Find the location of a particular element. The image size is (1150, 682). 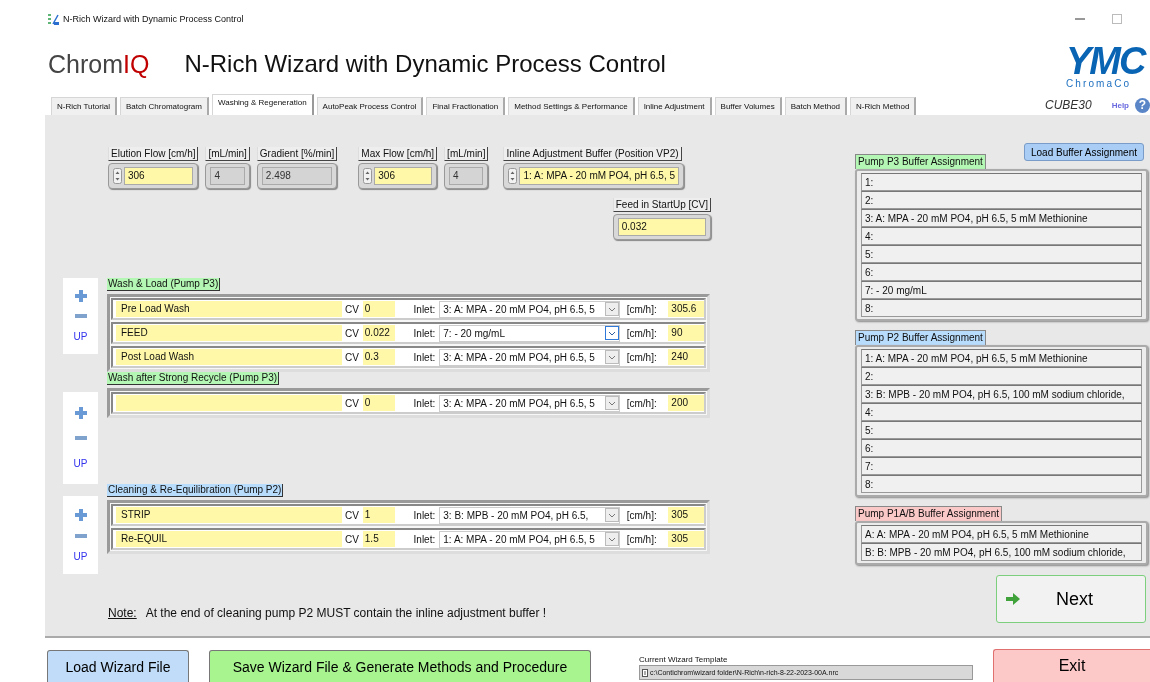

step-name-field: Pre Load Wash is located at coordinates (229, 309).